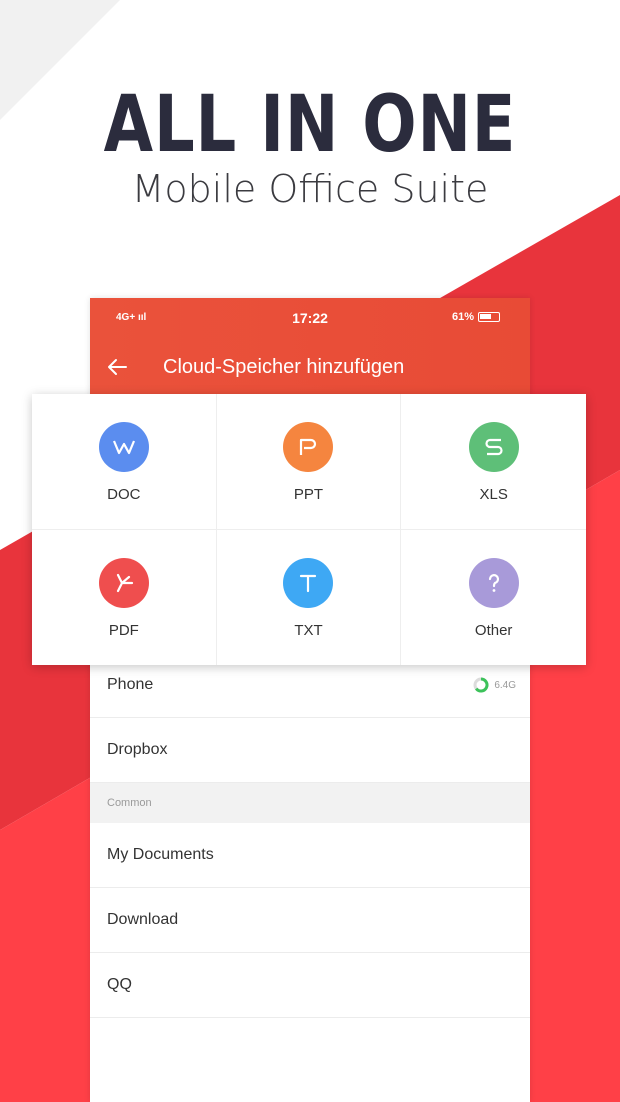 This screenshot has height=1102, width=620. Describe the element at coordinates (310, 803) in the screenshot. I see `section-header-common: Common` at that location.